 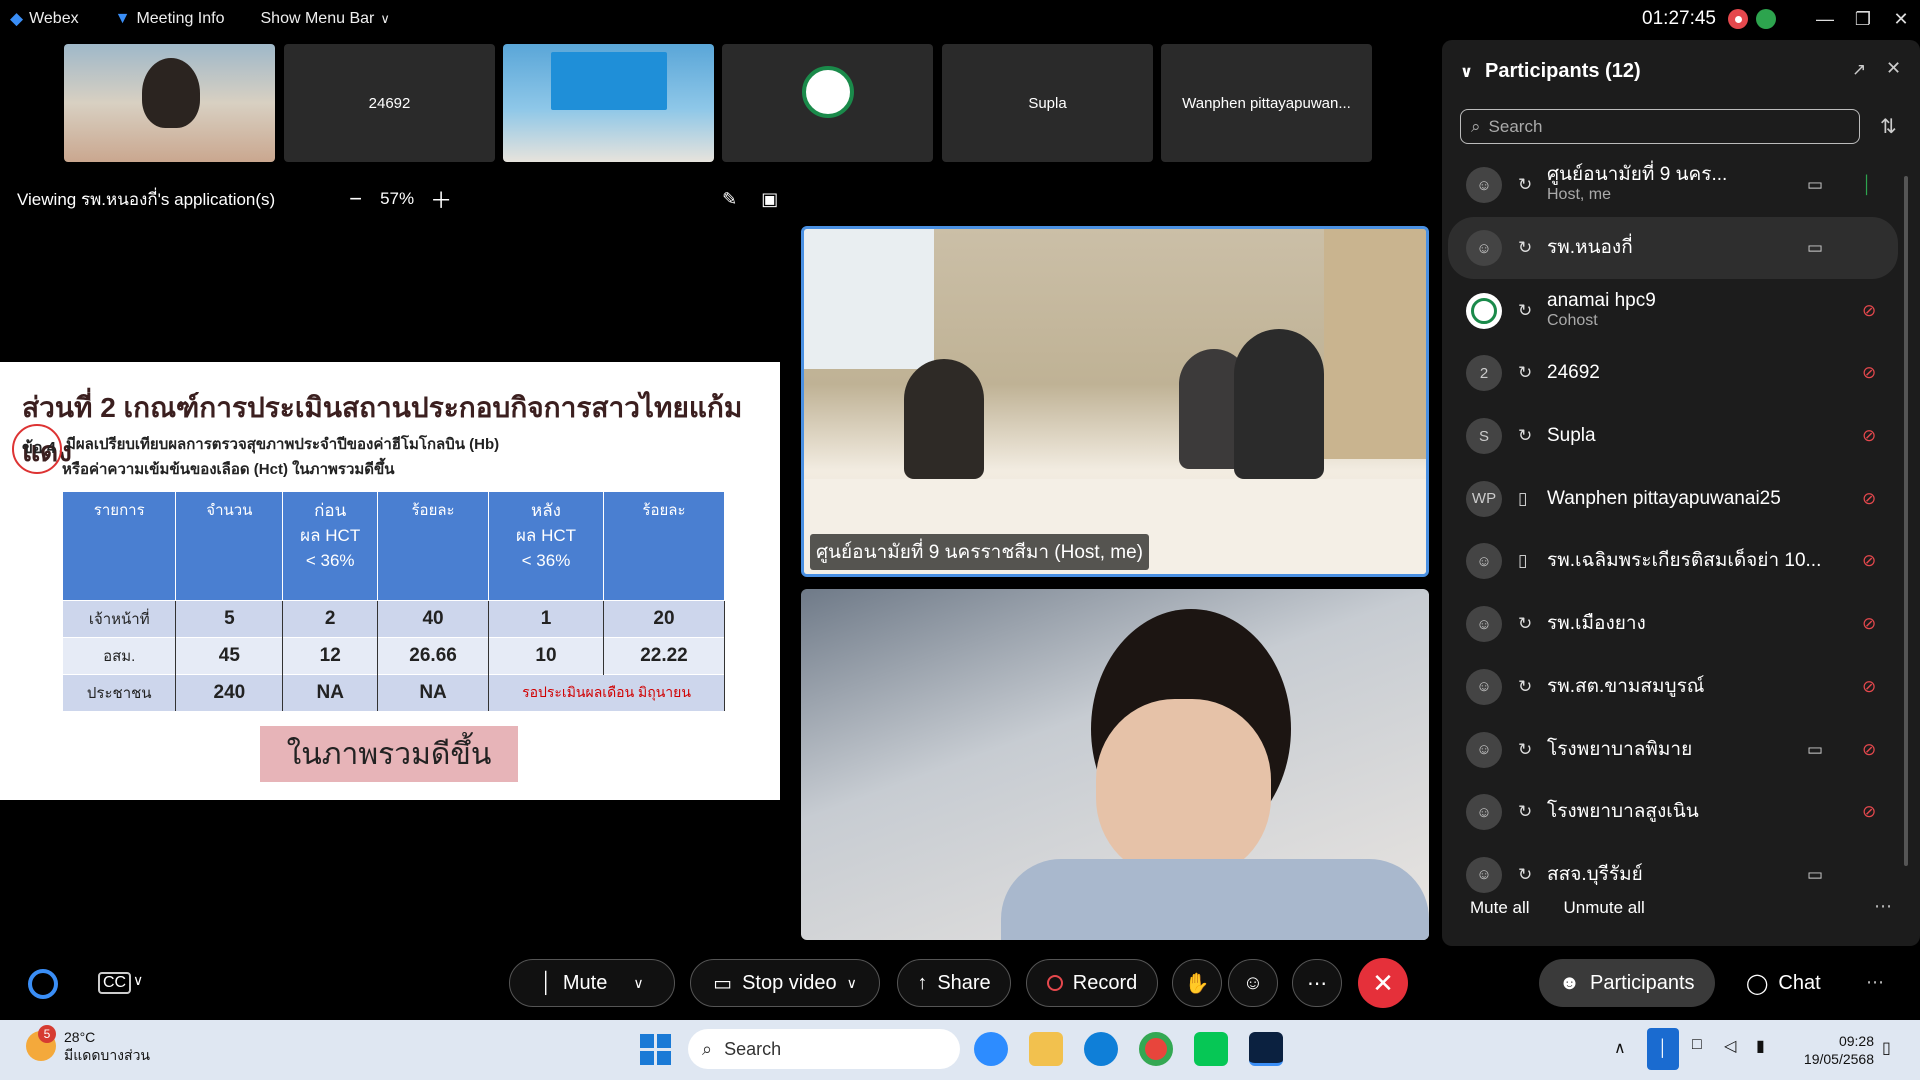 I want to click on main-video-tile: ศูนย์อนามัยที่ 9 นครราชสีมา (Host, me), so click(x=1115, y=401).